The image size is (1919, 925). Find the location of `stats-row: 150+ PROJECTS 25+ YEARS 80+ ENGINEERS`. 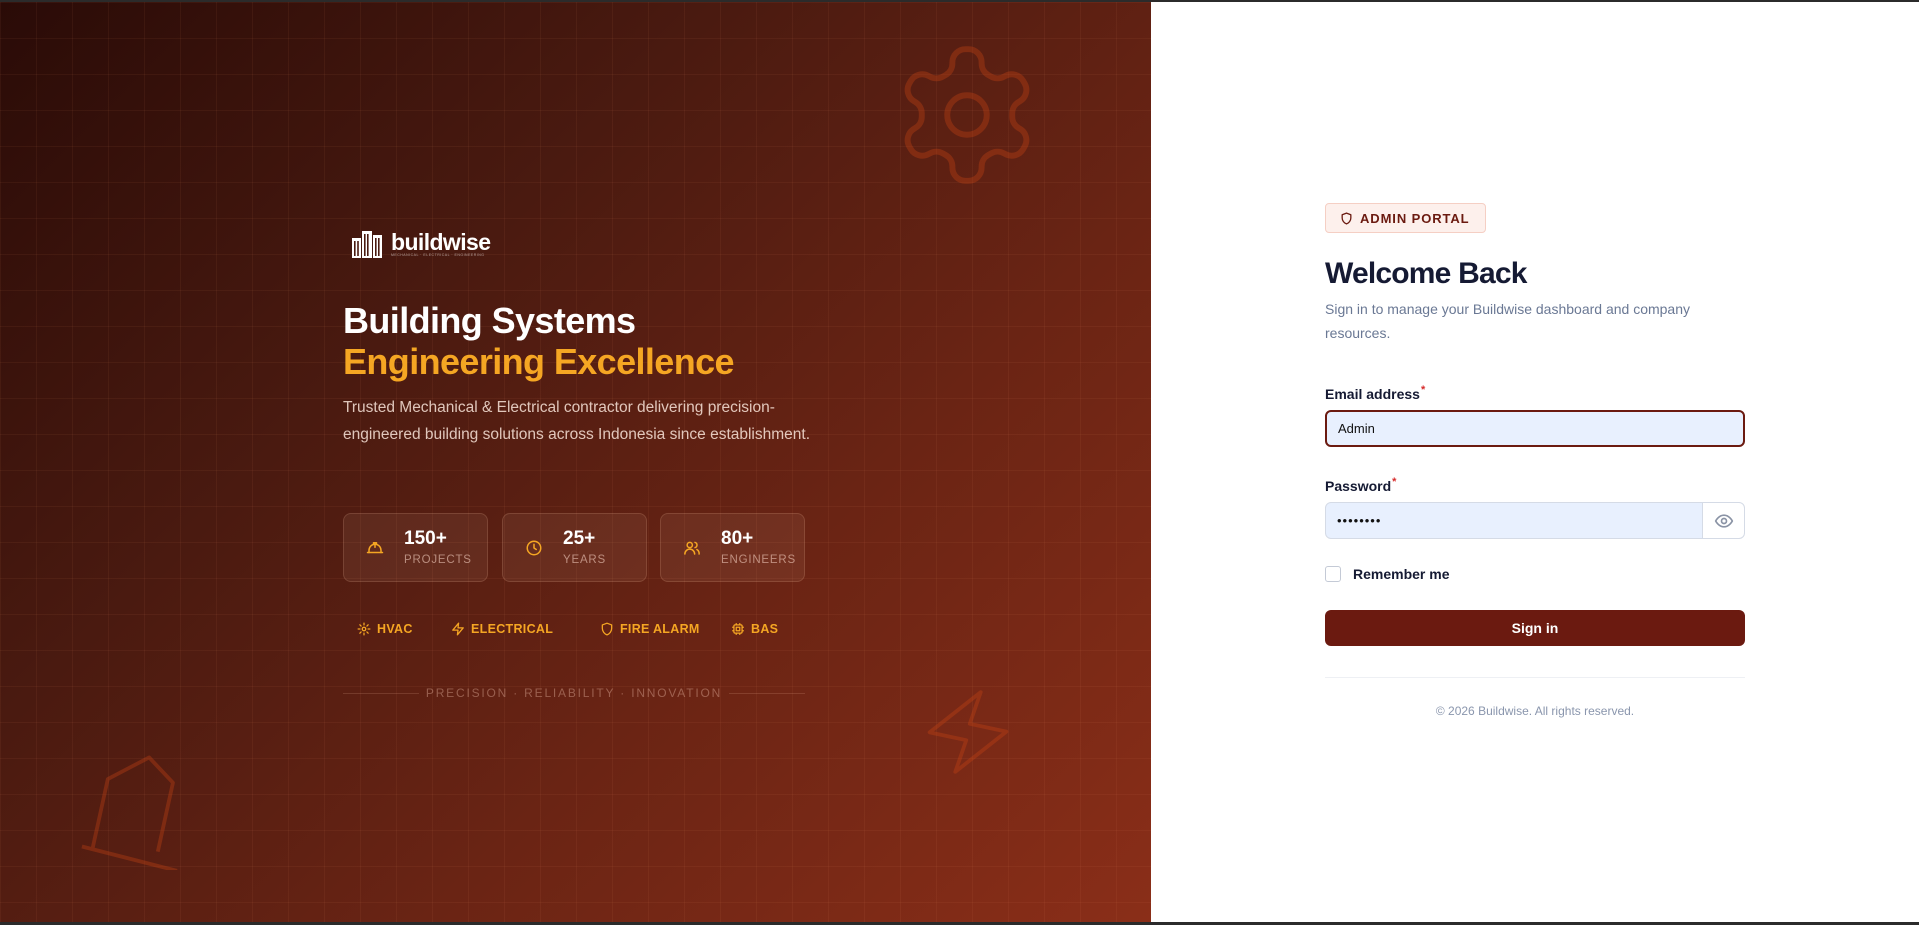

stats-row: 150+ PROJECTS 25+ YEARS 80+ ENGINEERS is located at coordinates (580, 548).